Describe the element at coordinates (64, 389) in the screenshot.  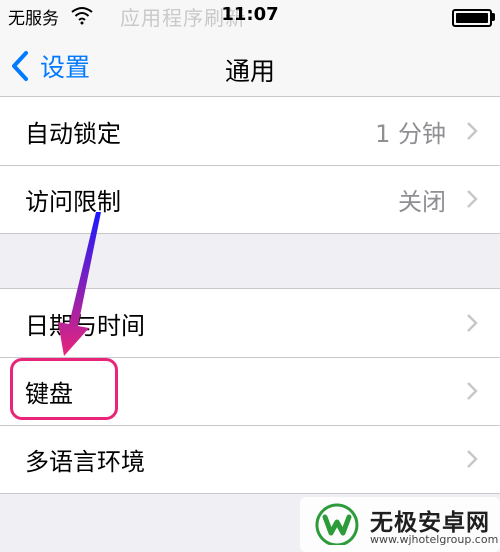
I see `keyboard-highlight-box` at that location.